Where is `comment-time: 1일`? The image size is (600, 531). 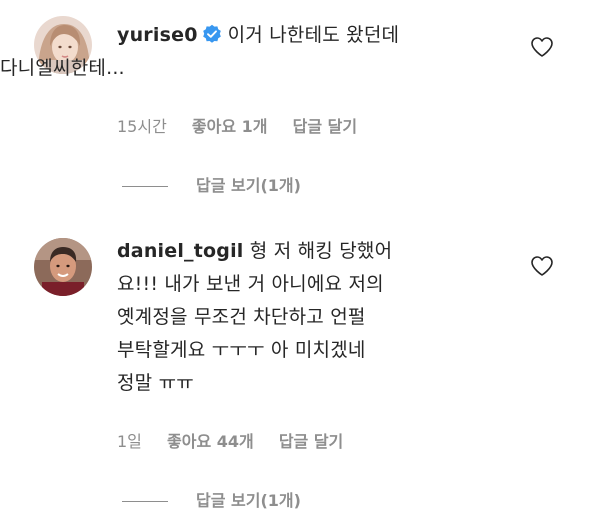 comment-time: 1일 is located at coordinates (129, 441).